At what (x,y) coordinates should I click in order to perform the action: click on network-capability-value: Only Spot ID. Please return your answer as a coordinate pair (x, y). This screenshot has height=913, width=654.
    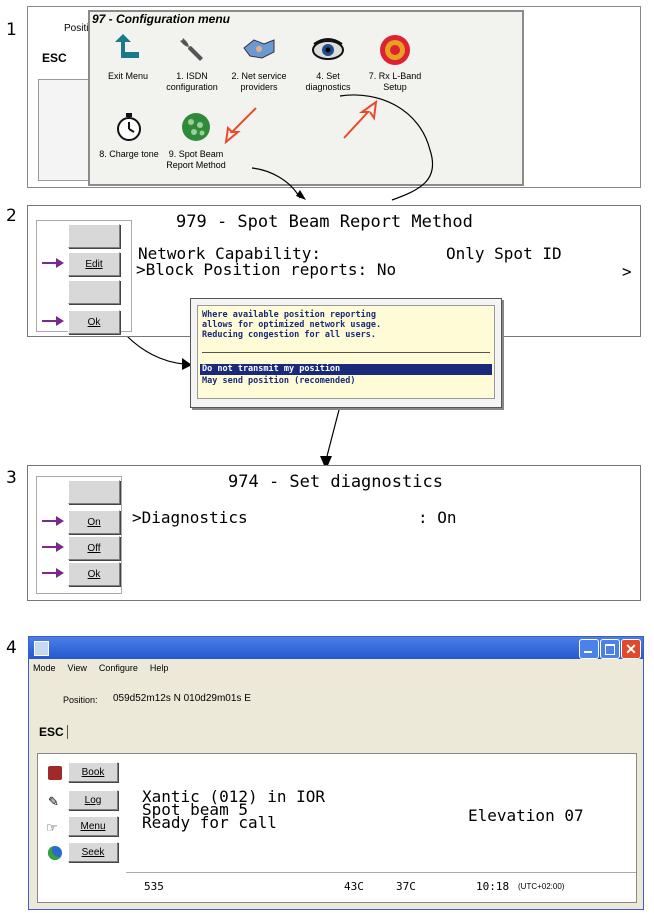
    Looking at the image, I should click on (504, 253).